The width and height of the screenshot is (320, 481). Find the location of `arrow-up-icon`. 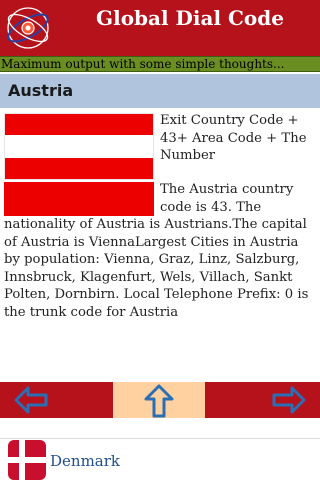

arrow-up-icon is located at coordinates (159, 401).